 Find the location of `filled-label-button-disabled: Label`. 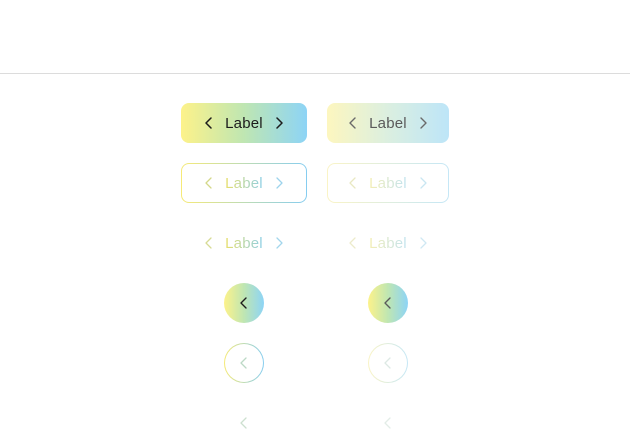

filled-label-button-disabled: Label is located at coordinates (388, 123).